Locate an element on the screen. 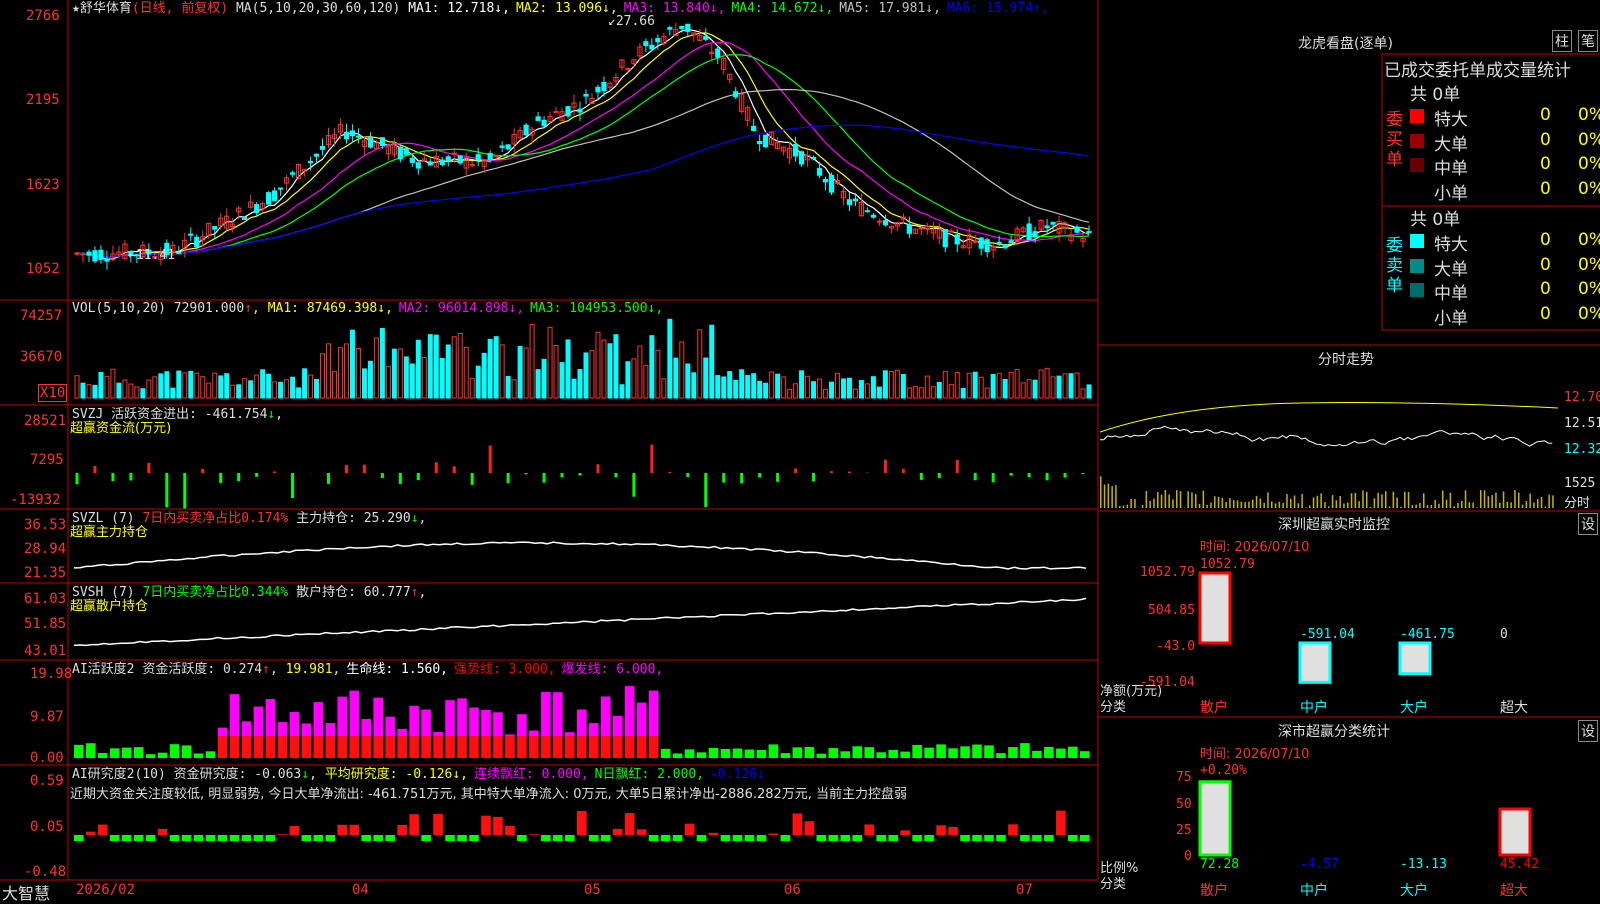 The image size is (1600, 904). brand-logo: 大智慧 is located at coordinates (26, 892).